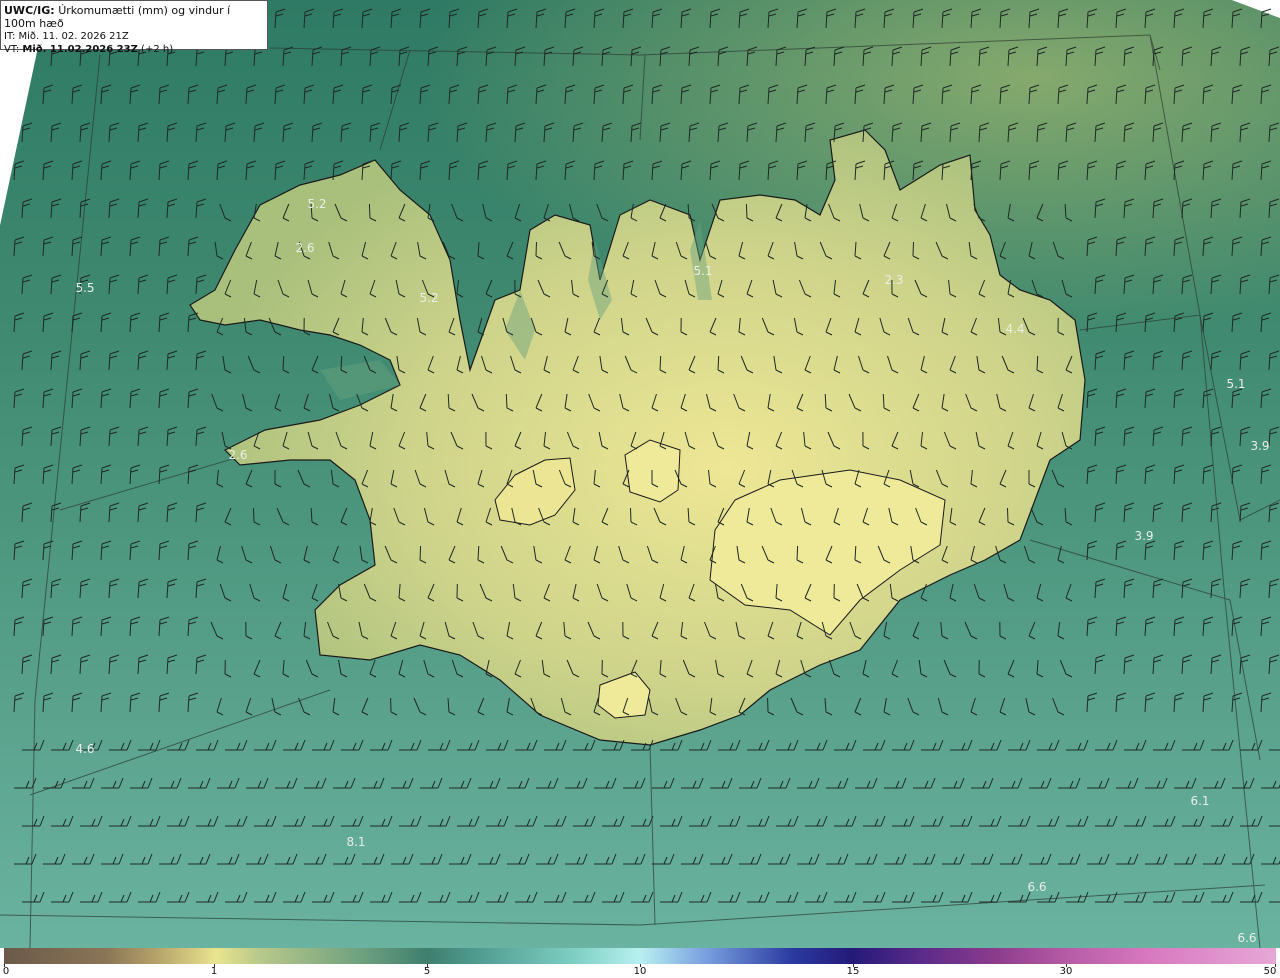 Image resolution: width=1280 pixels, height=978 pixels. I want to click on colorbar-tick-label: 5, so click(427, 971).